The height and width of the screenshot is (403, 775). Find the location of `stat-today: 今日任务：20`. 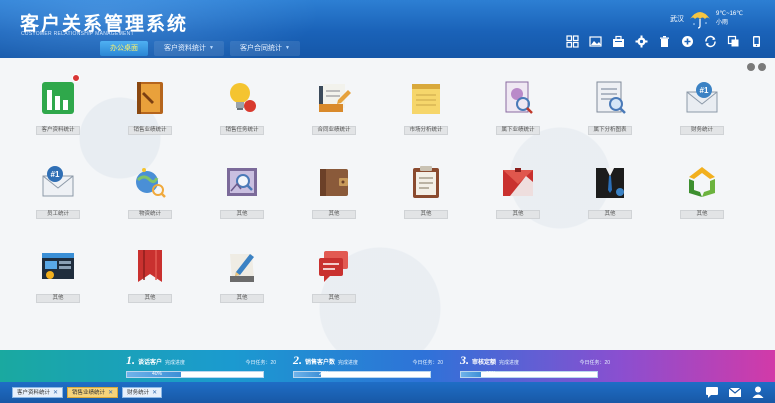

stat-today: 今日任务：20 is located at coordinates (260, 363).